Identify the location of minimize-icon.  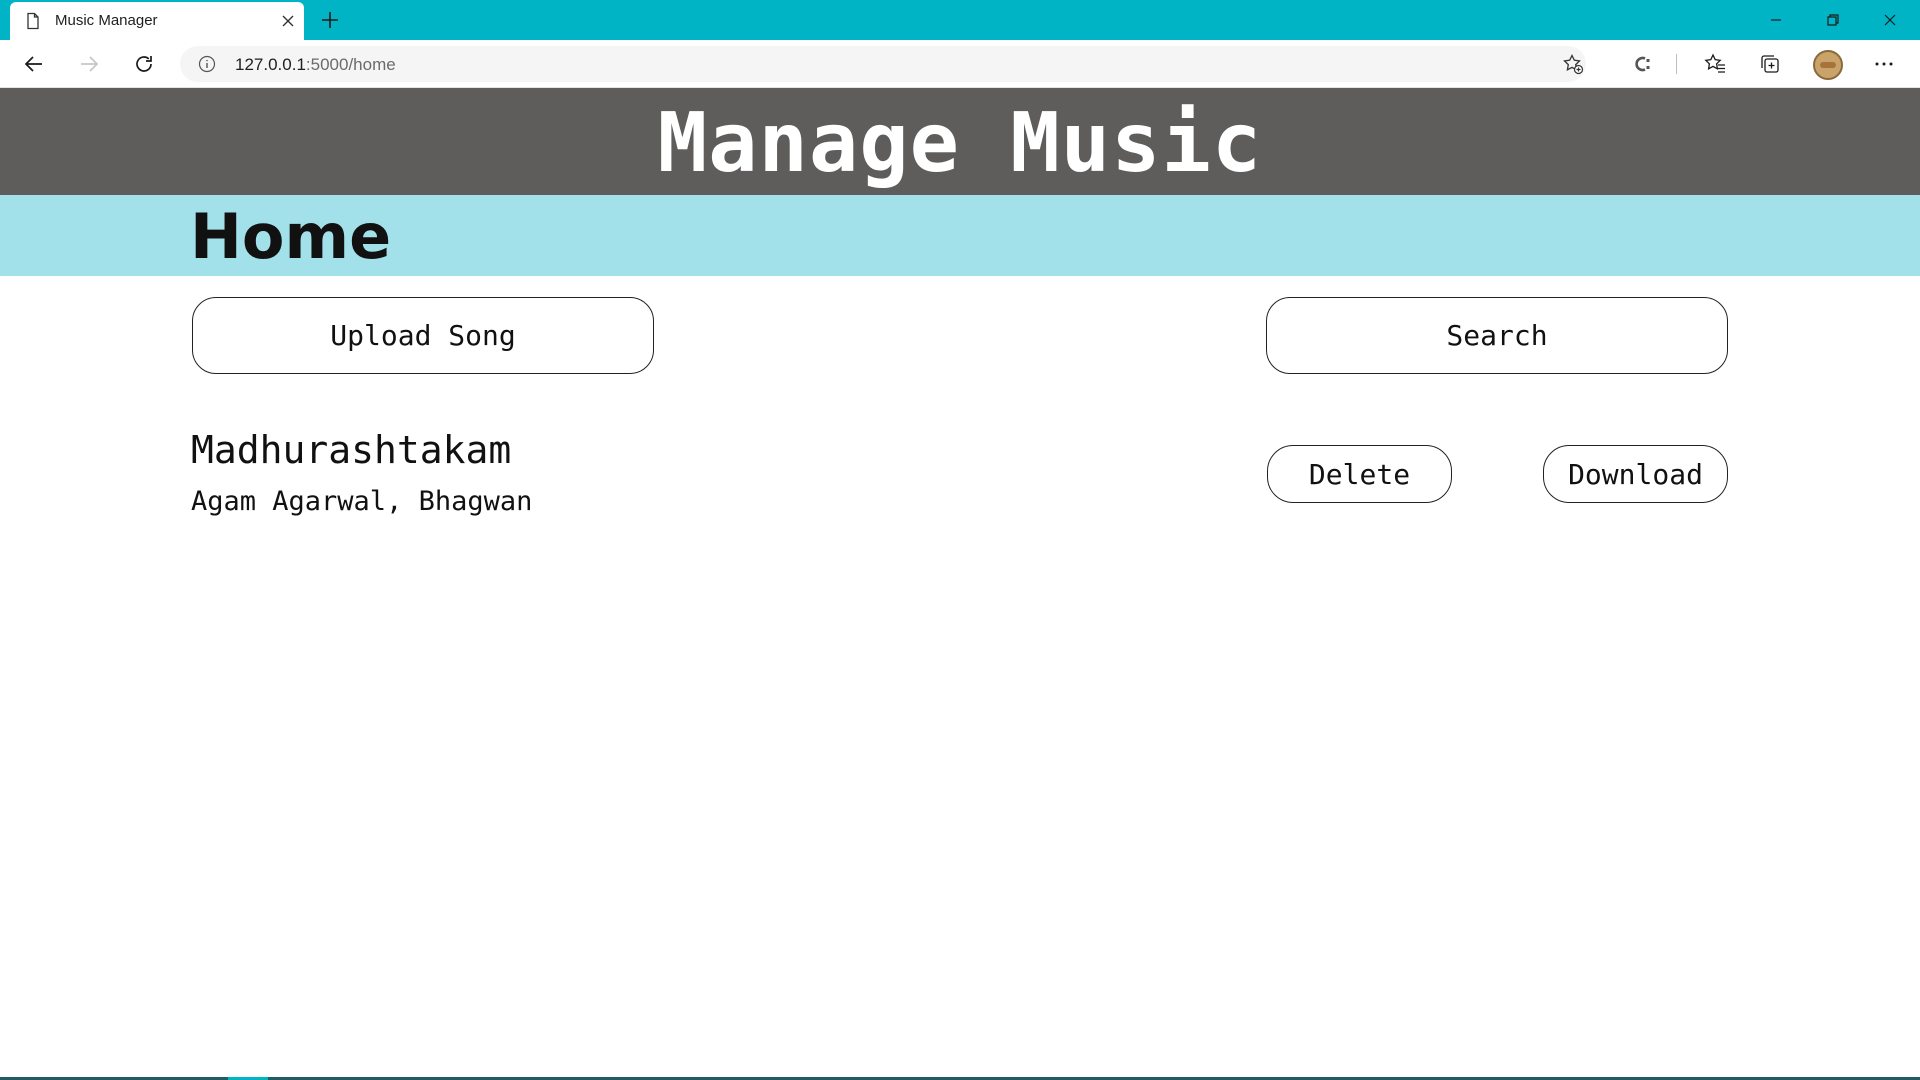
(1776, 20).